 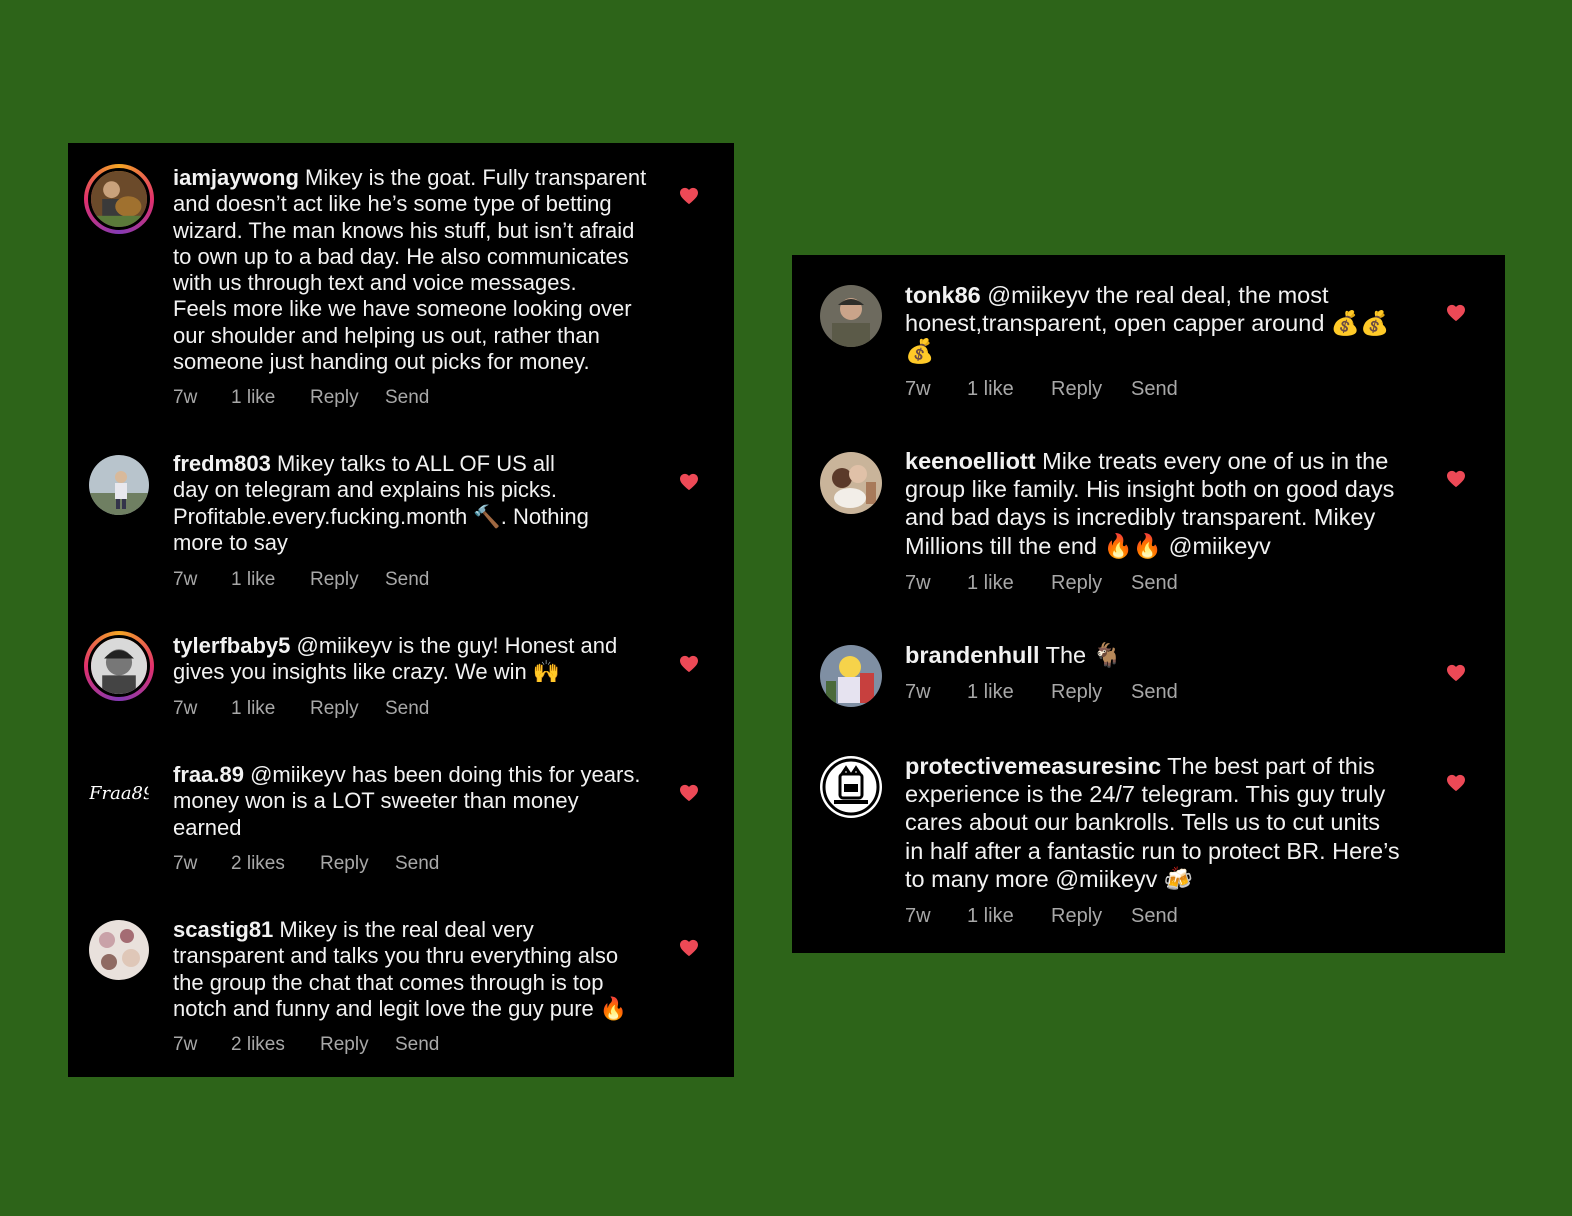 I want to click on comment-text: brandenhull The 🐐, so click(x=1013, y=655).